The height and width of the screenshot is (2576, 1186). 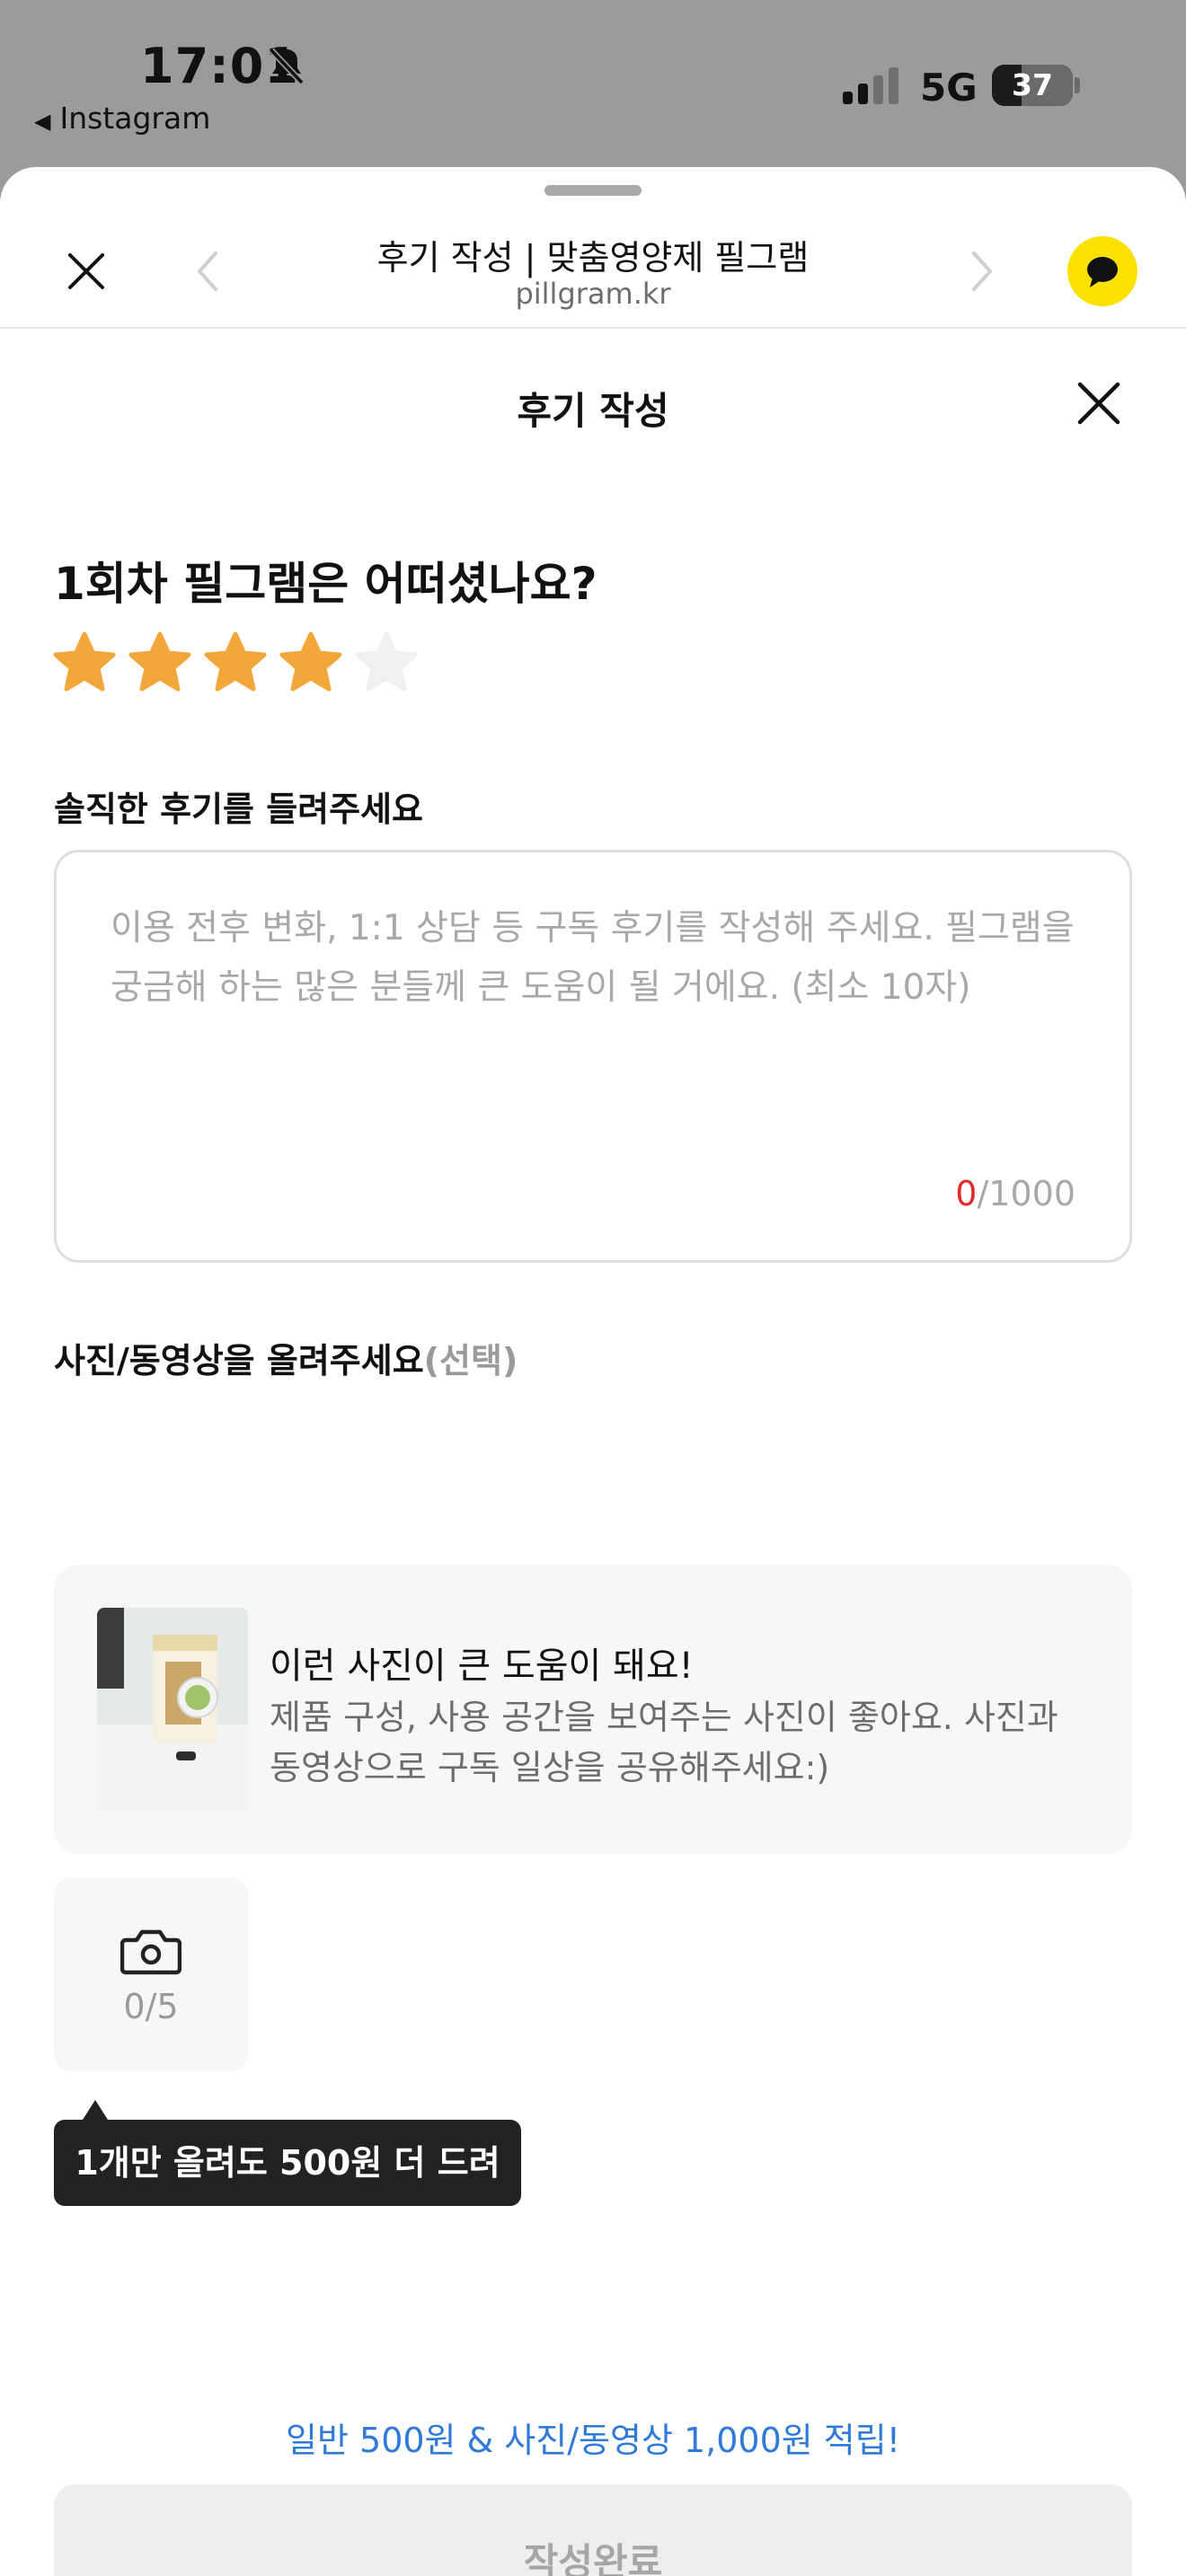 What do you see at coordinates (325, 584) in the screenshot?
I see `rating-question: 1회차 필그램은 어떠셨나요?` at bounding box center [325, 584].